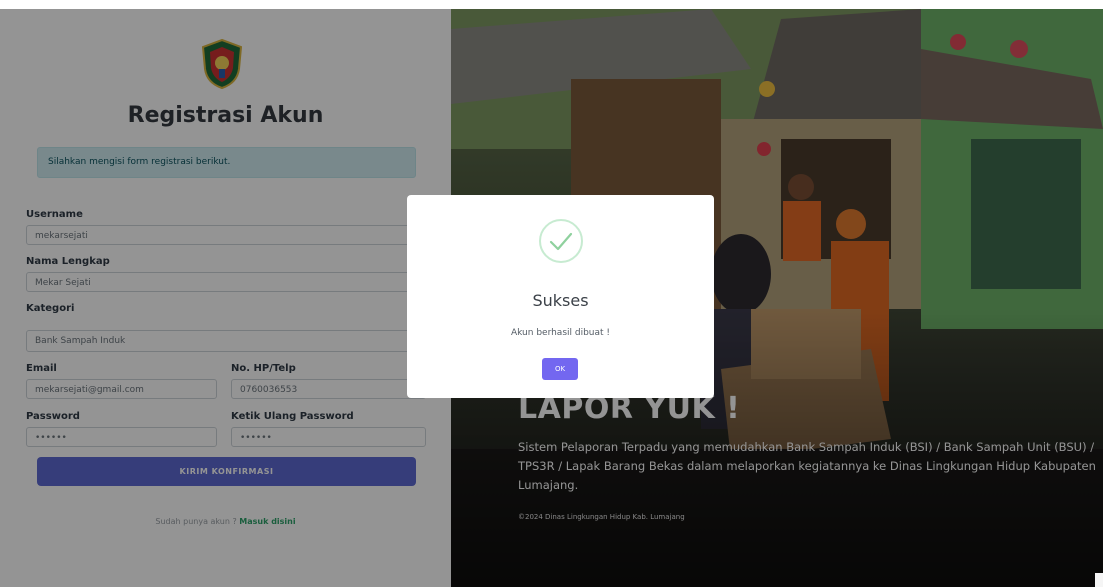 The height and width of the screenshot is (587, 1103). Describe the element at coordinates (560, 300) in the screenshot. I see `dialog-title: Sukses` at that location.